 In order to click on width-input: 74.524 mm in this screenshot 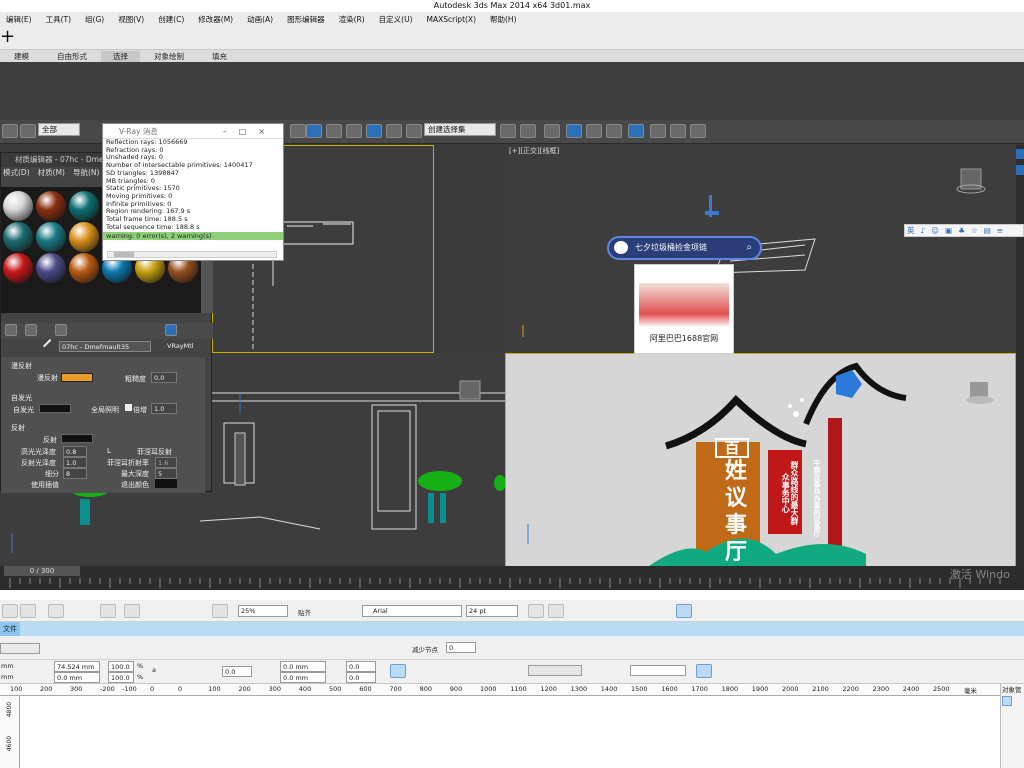, I will do `click(77, 666)`.